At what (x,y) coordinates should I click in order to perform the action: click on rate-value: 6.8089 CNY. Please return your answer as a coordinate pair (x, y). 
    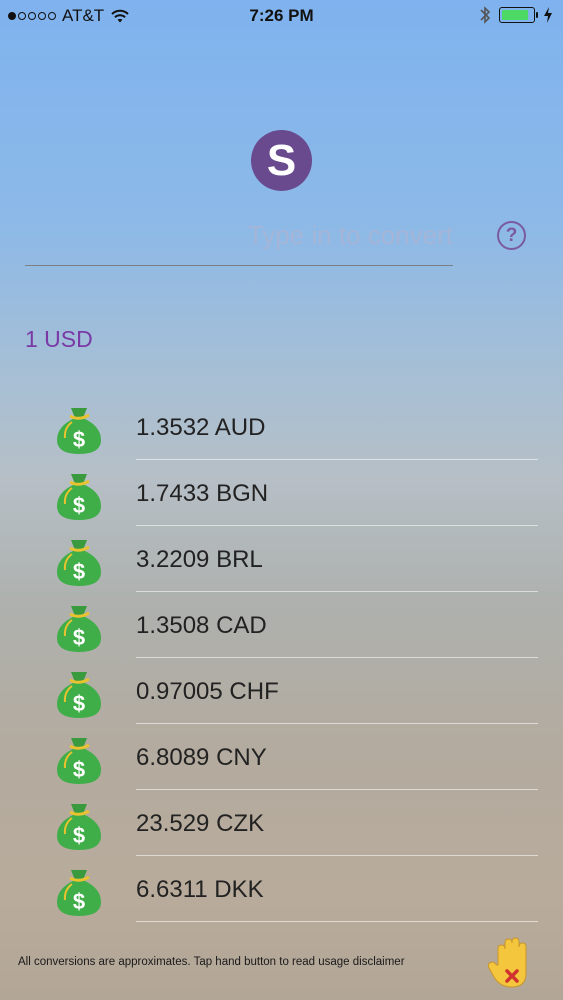
    Looking at the image, I should click on (201, 757).